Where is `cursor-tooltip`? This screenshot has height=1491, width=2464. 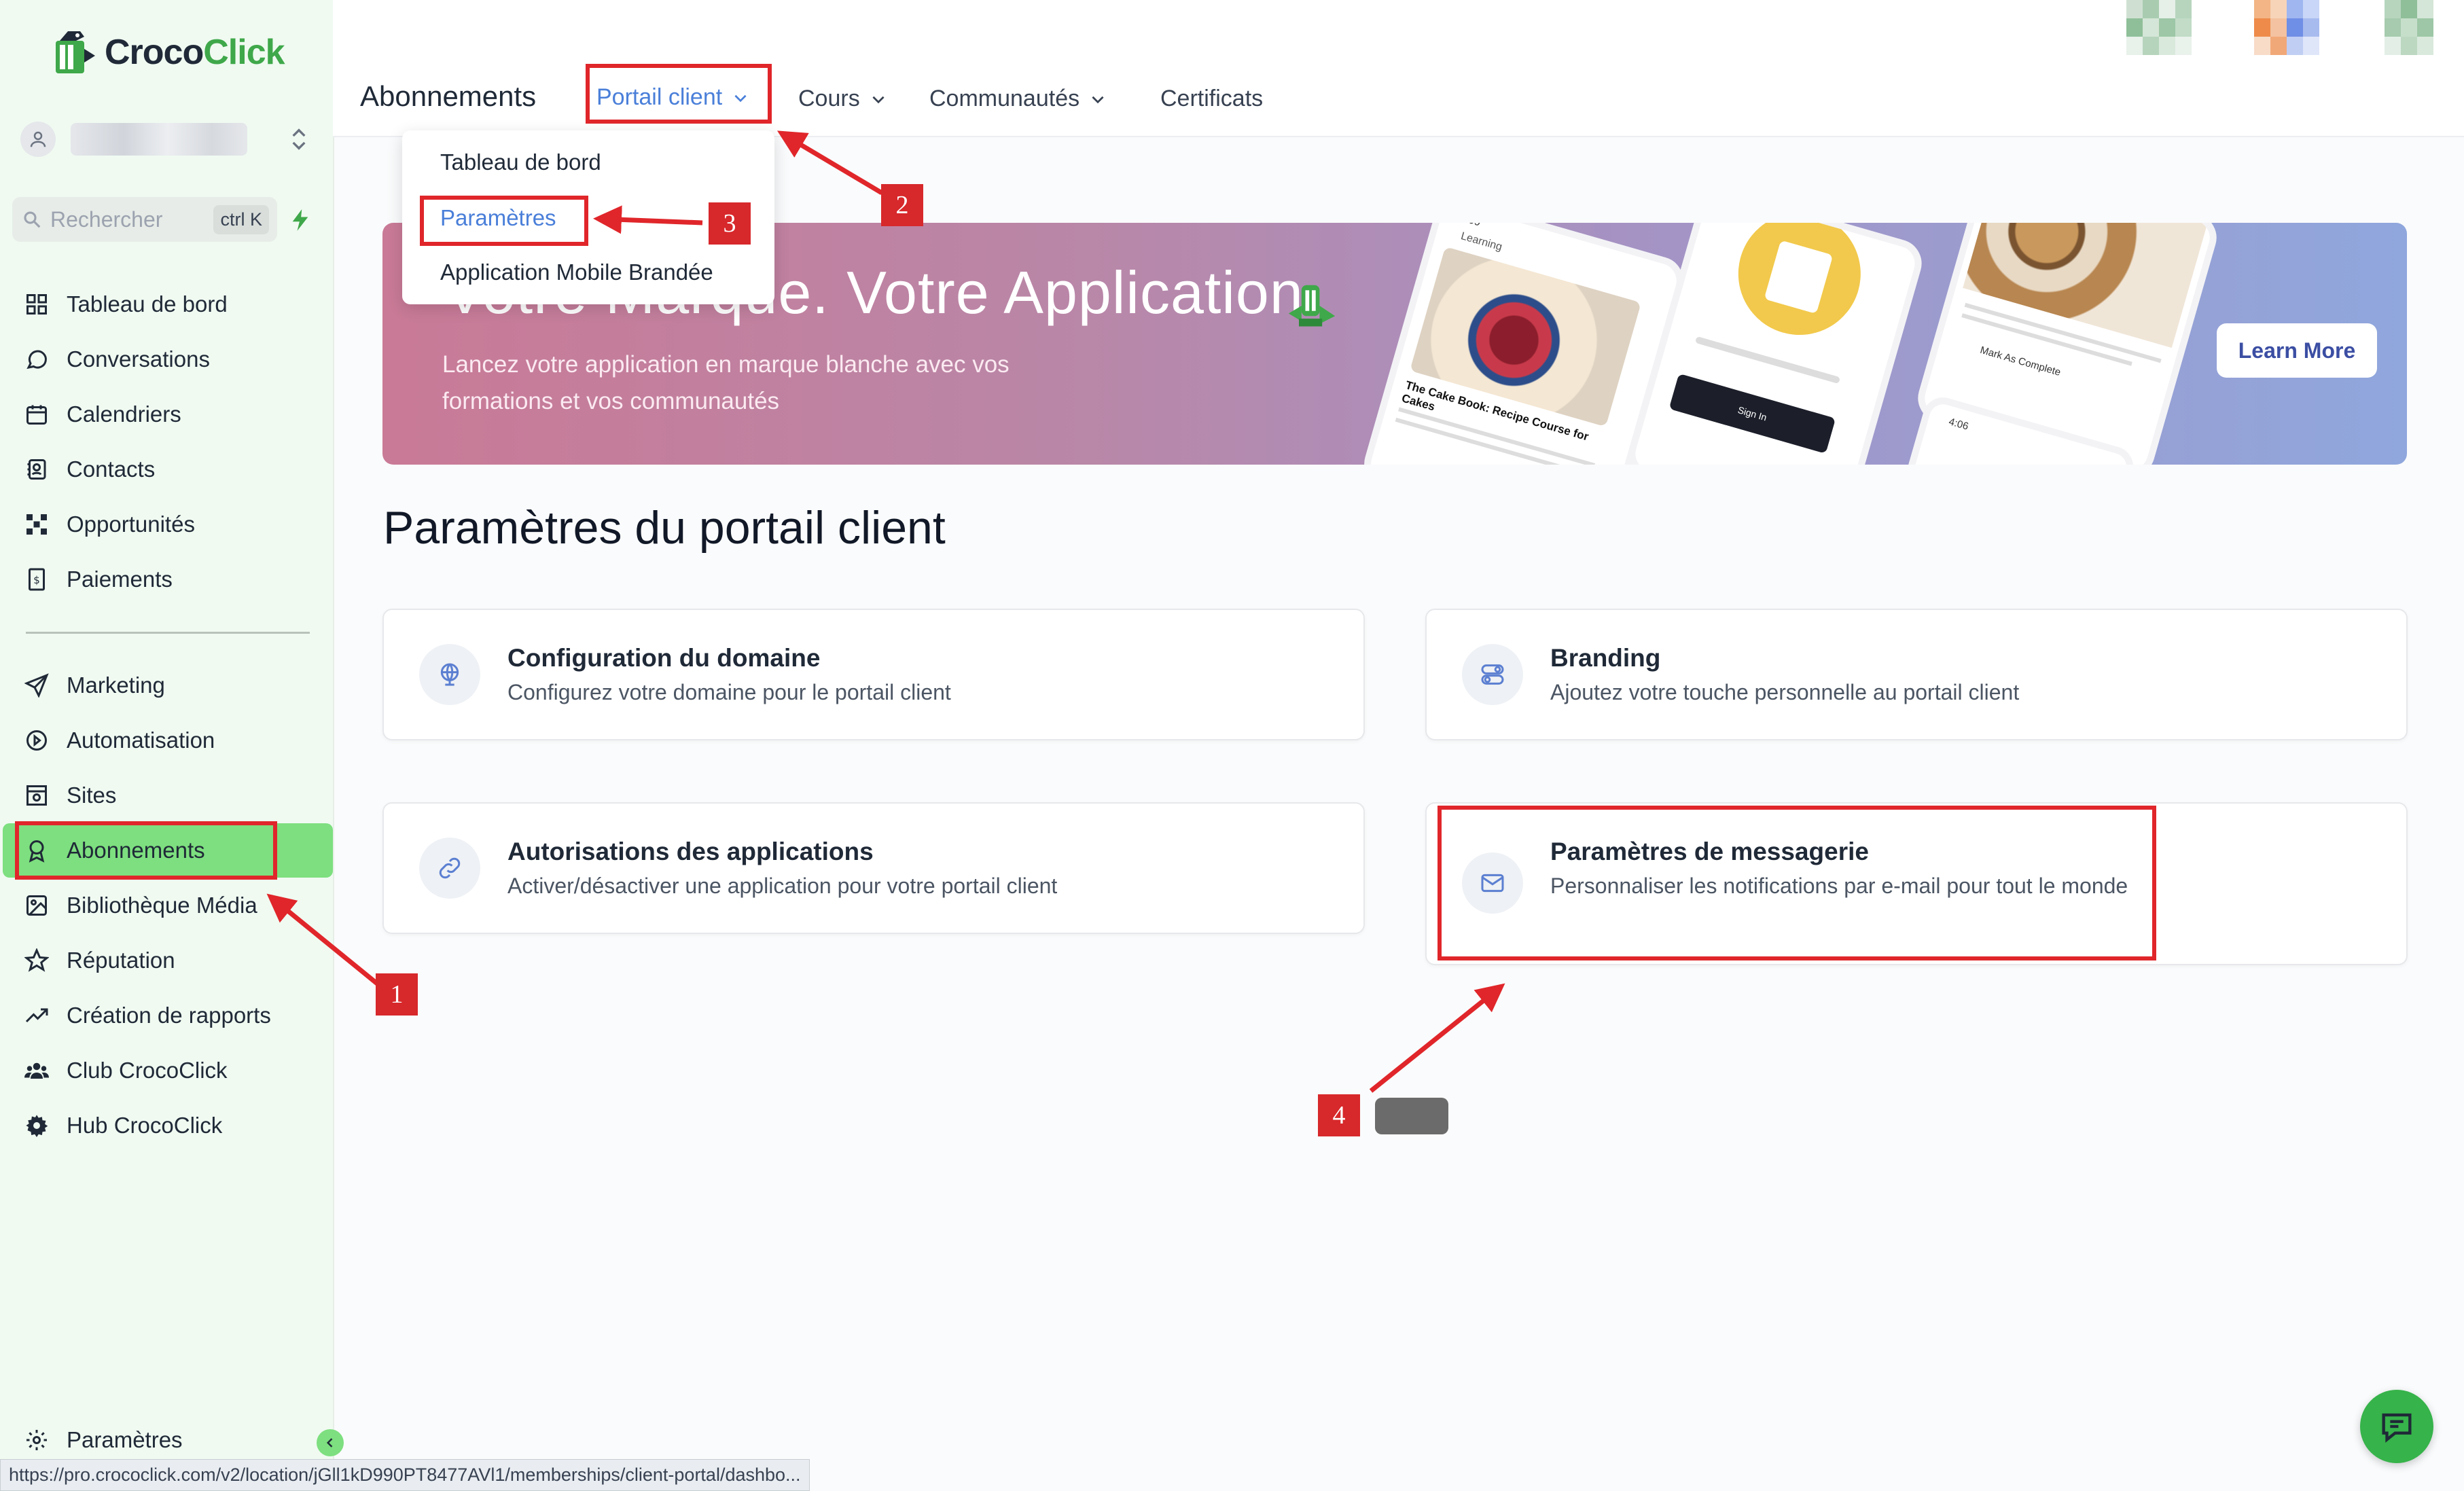
cursor-tooltip is located at coordinates (1411, 1116).